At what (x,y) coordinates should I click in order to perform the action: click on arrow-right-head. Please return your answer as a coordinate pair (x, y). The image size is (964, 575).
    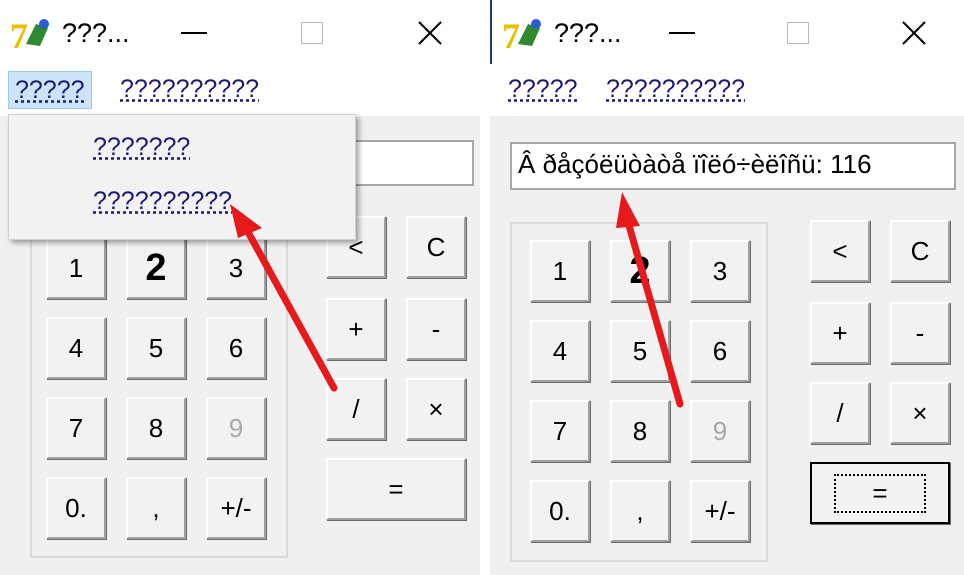
    Looking at the image, I should click on (628, 210).